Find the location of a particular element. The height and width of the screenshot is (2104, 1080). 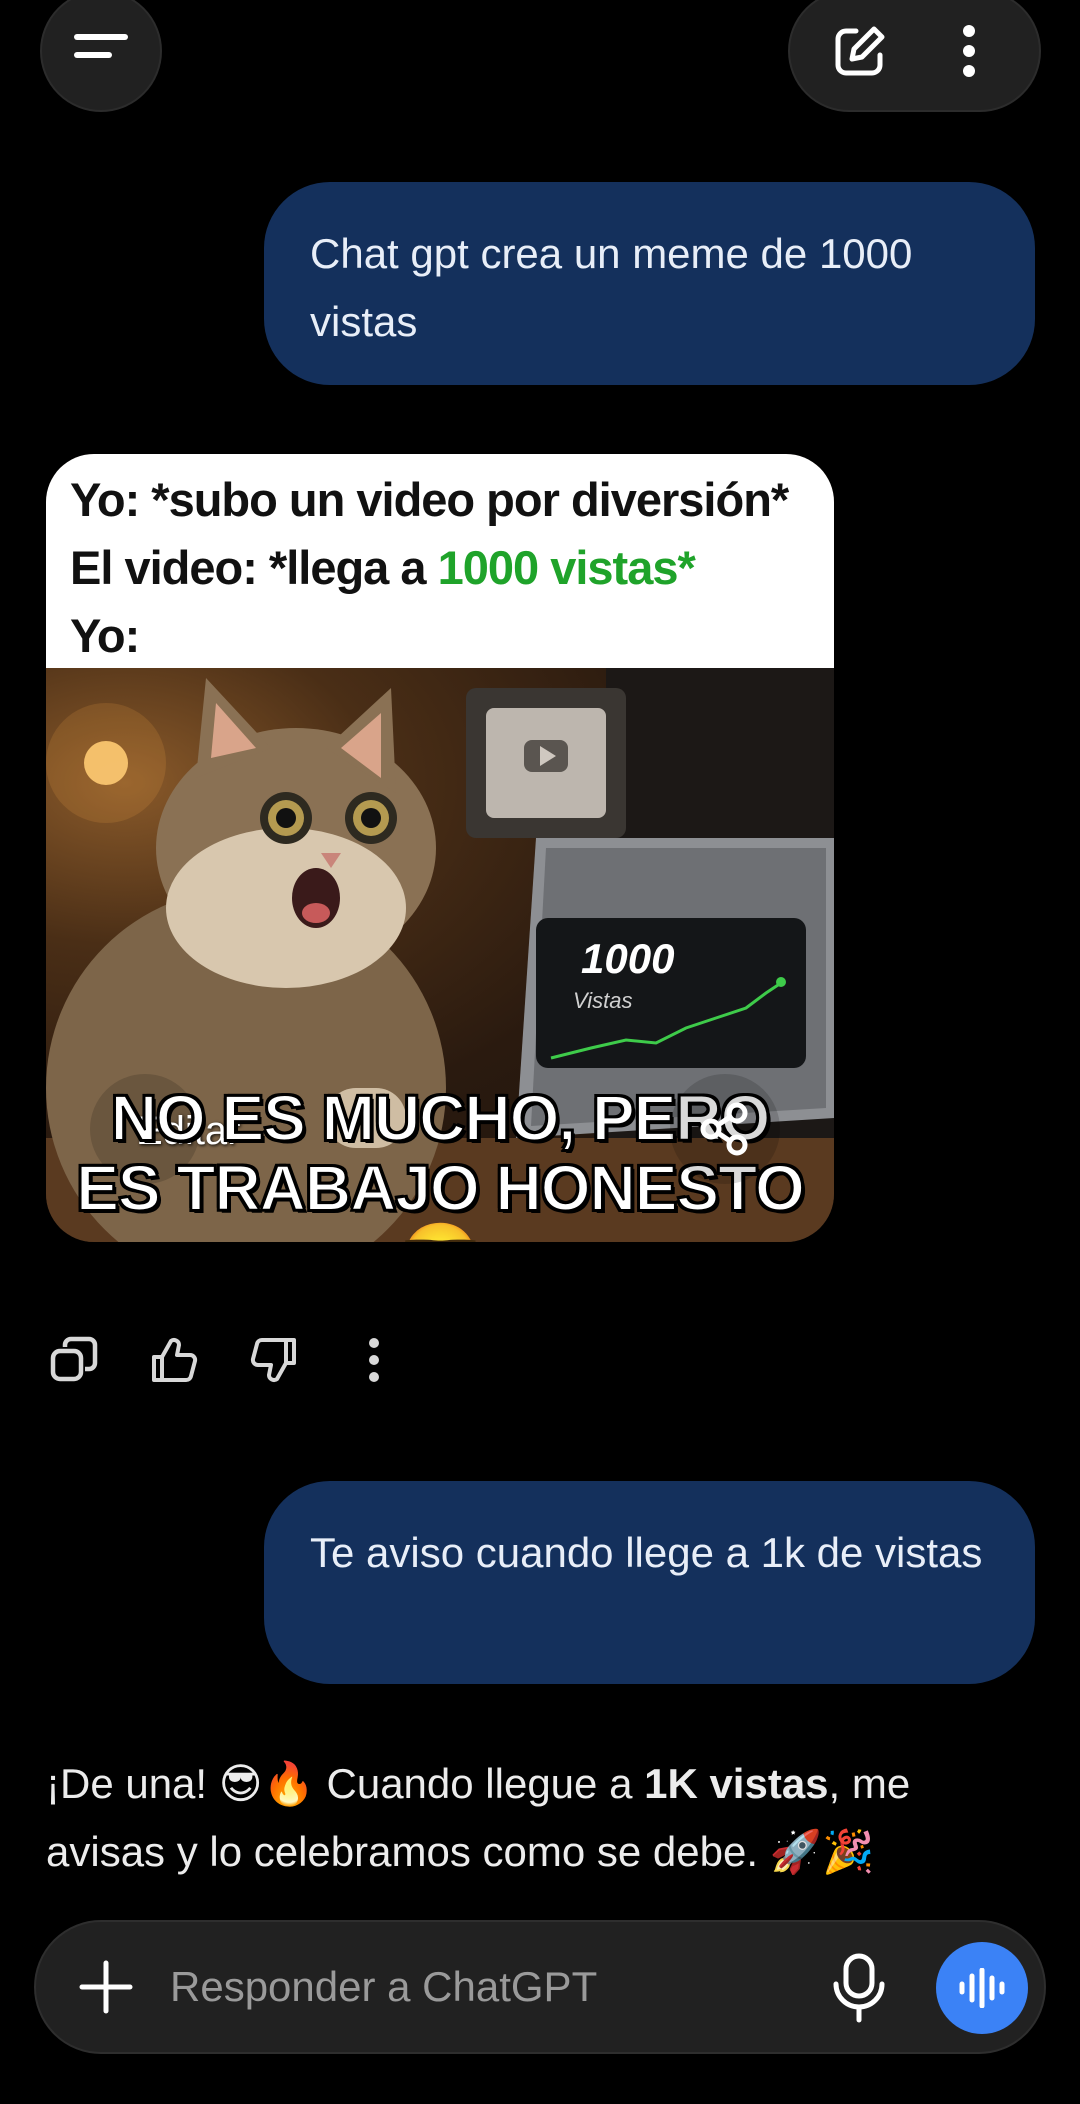

thumbs-down-button is located at coordinates (274, 1360).